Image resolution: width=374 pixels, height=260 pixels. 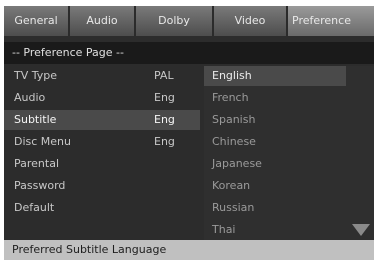 I want to click on tab-bar: General Audio Dolby Video Preference, so click(x=189, y=21).